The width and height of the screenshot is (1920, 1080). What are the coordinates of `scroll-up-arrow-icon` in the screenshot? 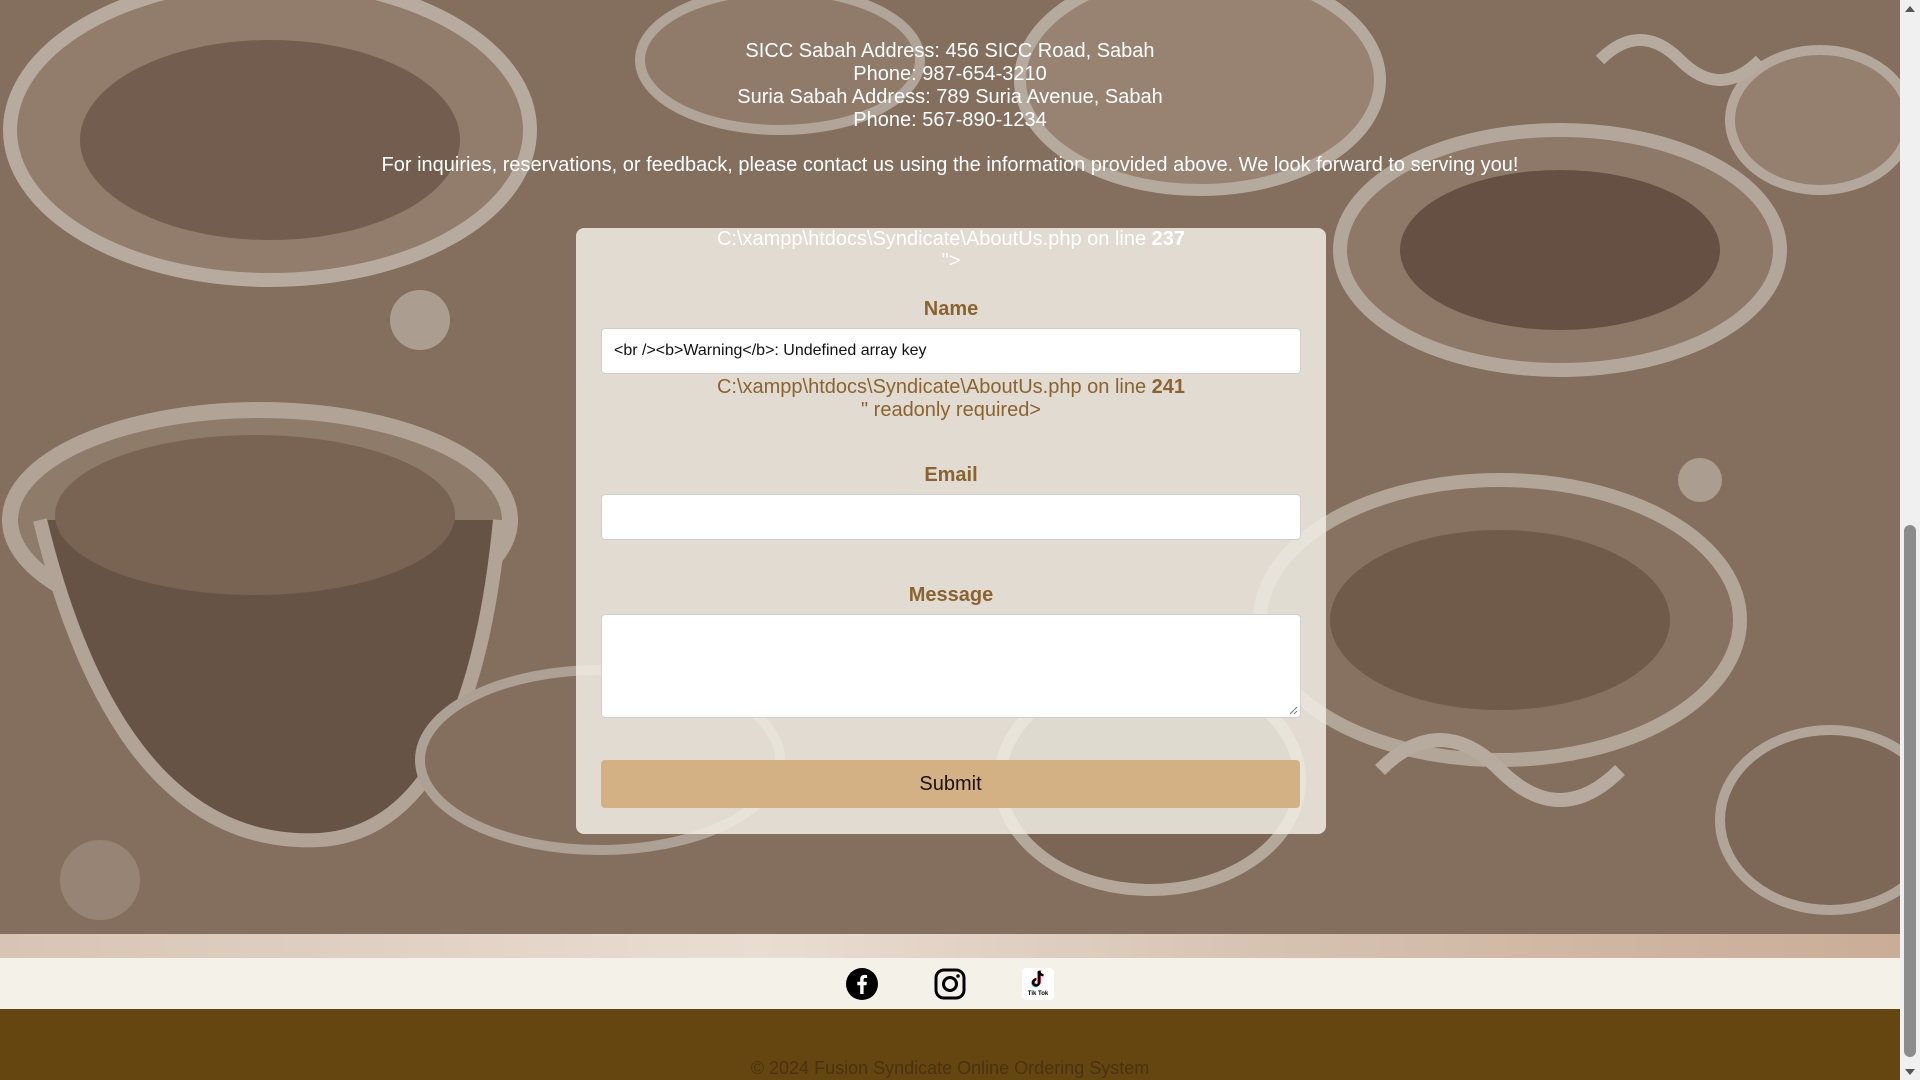 It's located at (1910, 8).